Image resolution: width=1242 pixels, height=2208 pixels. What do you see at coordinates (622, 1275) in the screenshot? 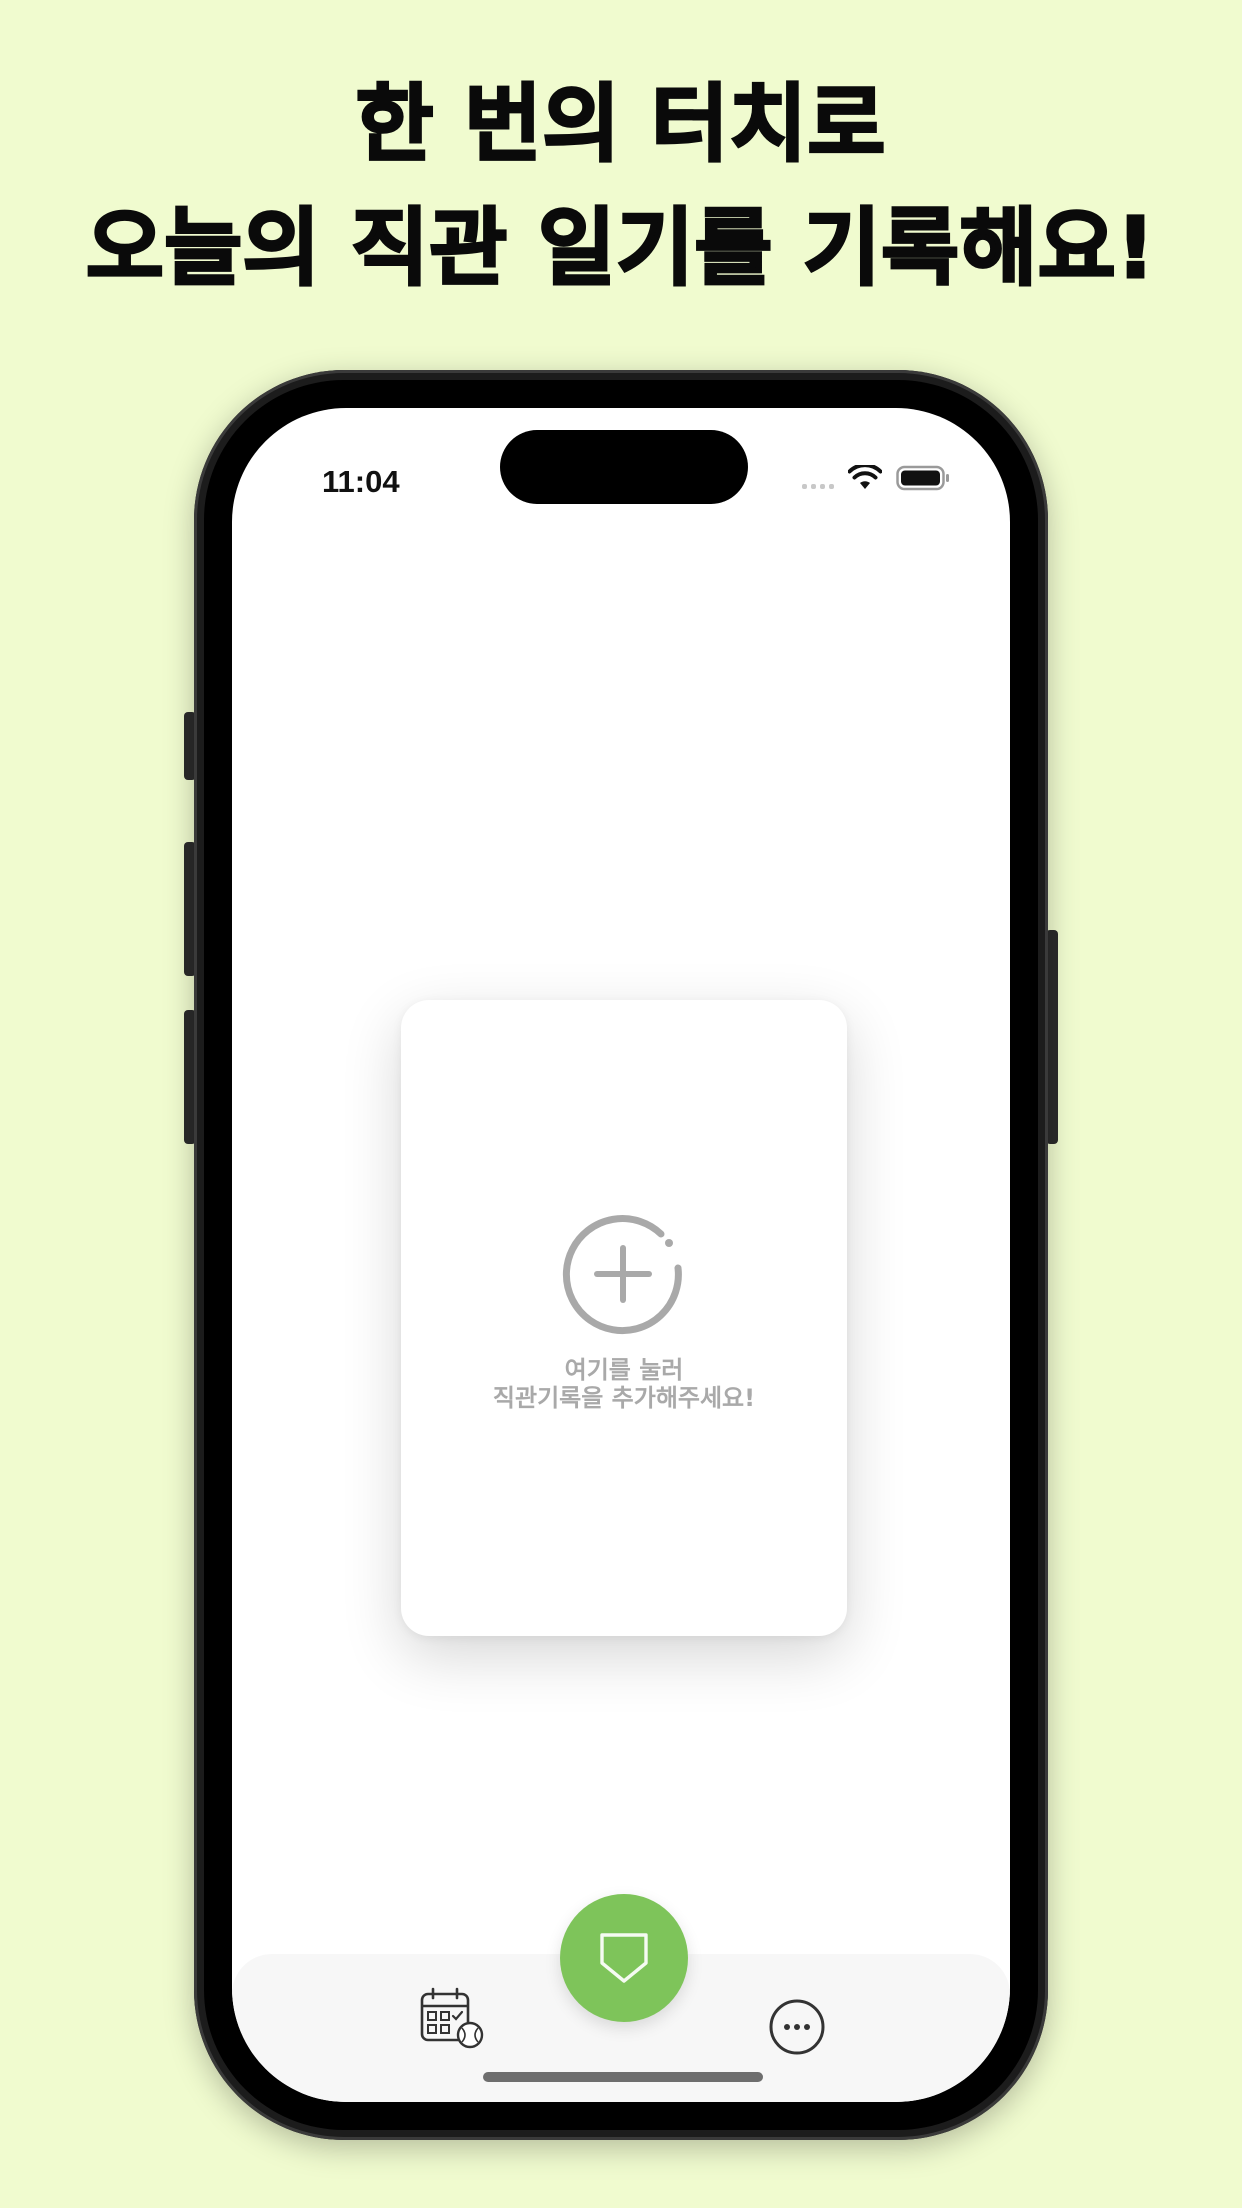
I see `add-circle-icon` at bounding box center [622, 1275].